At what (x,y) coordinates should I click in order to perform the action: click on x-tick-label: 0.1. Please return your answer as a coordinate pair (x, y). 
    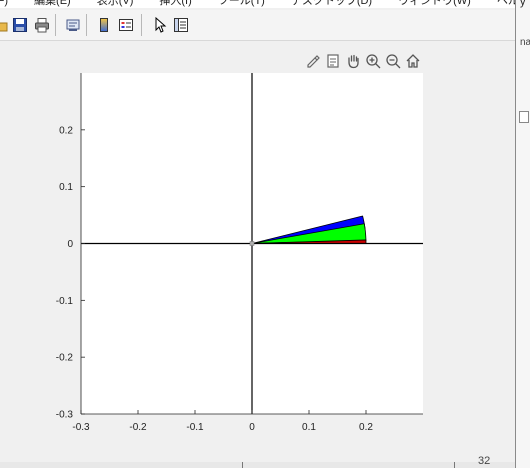
    Looking at the image, I should click on (309, 427).